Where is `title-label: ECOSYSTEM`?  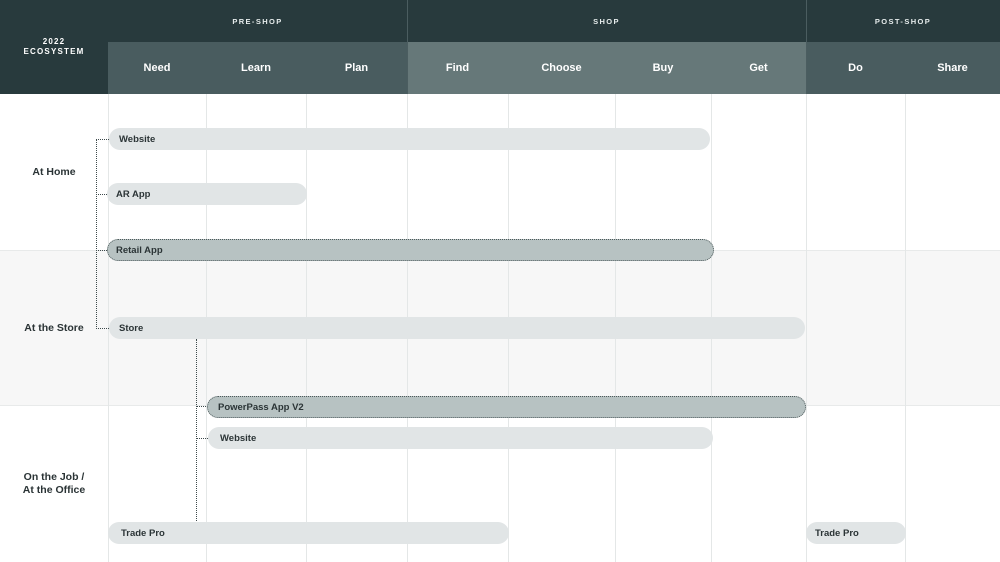 title-label: ECOSYSTEM is located at coordinates (54, 51).